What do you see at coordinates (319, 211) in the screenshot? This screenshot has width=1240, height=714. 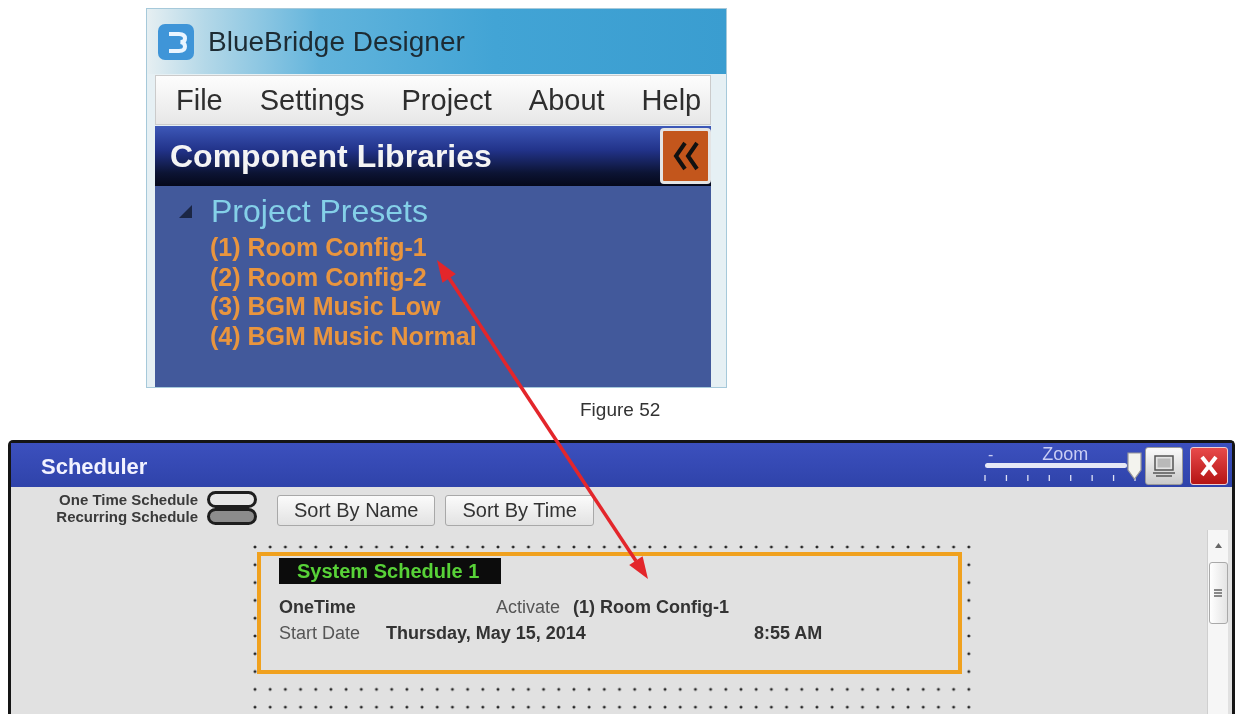 I see `tree-group-label: Project Presets` at bounding box center [319, 211].